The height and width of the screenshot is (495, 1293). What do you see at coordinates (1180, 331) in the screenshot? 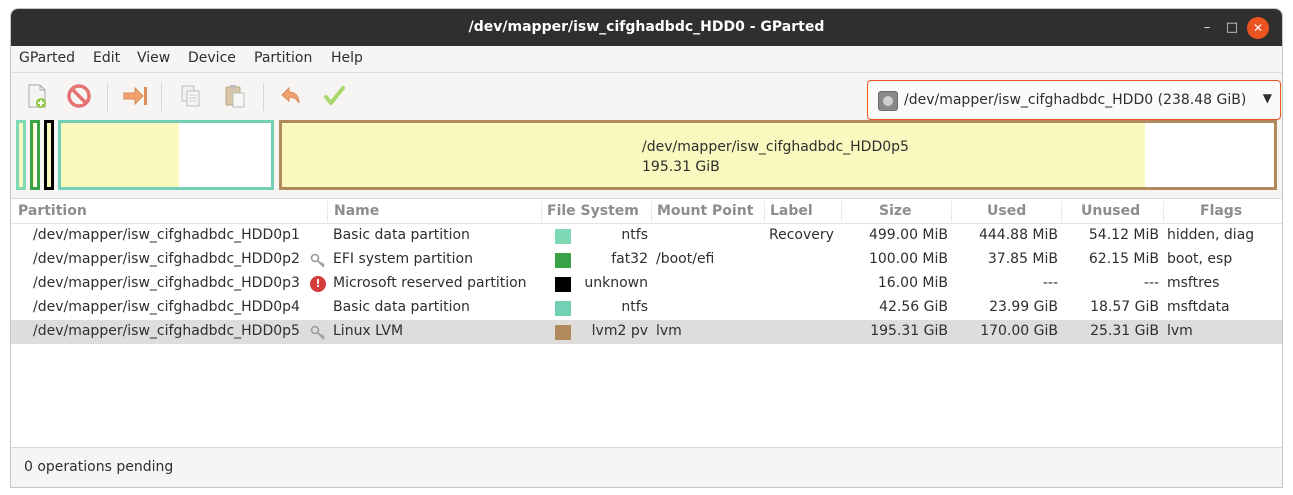
I see `cell-flags: lvm` at bounding box center [1180, 331].